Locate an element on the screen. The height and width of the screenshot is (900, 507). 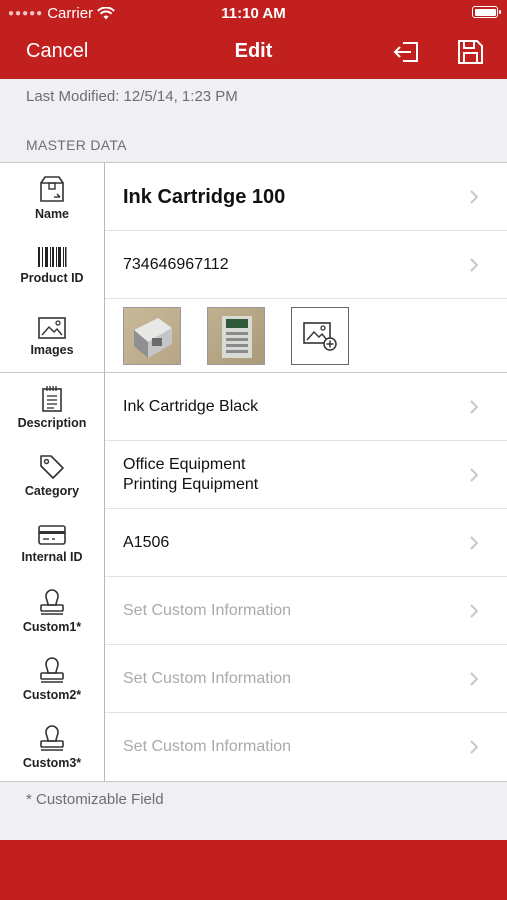
row-label-cell: Description is located at coordinates (52, 407).